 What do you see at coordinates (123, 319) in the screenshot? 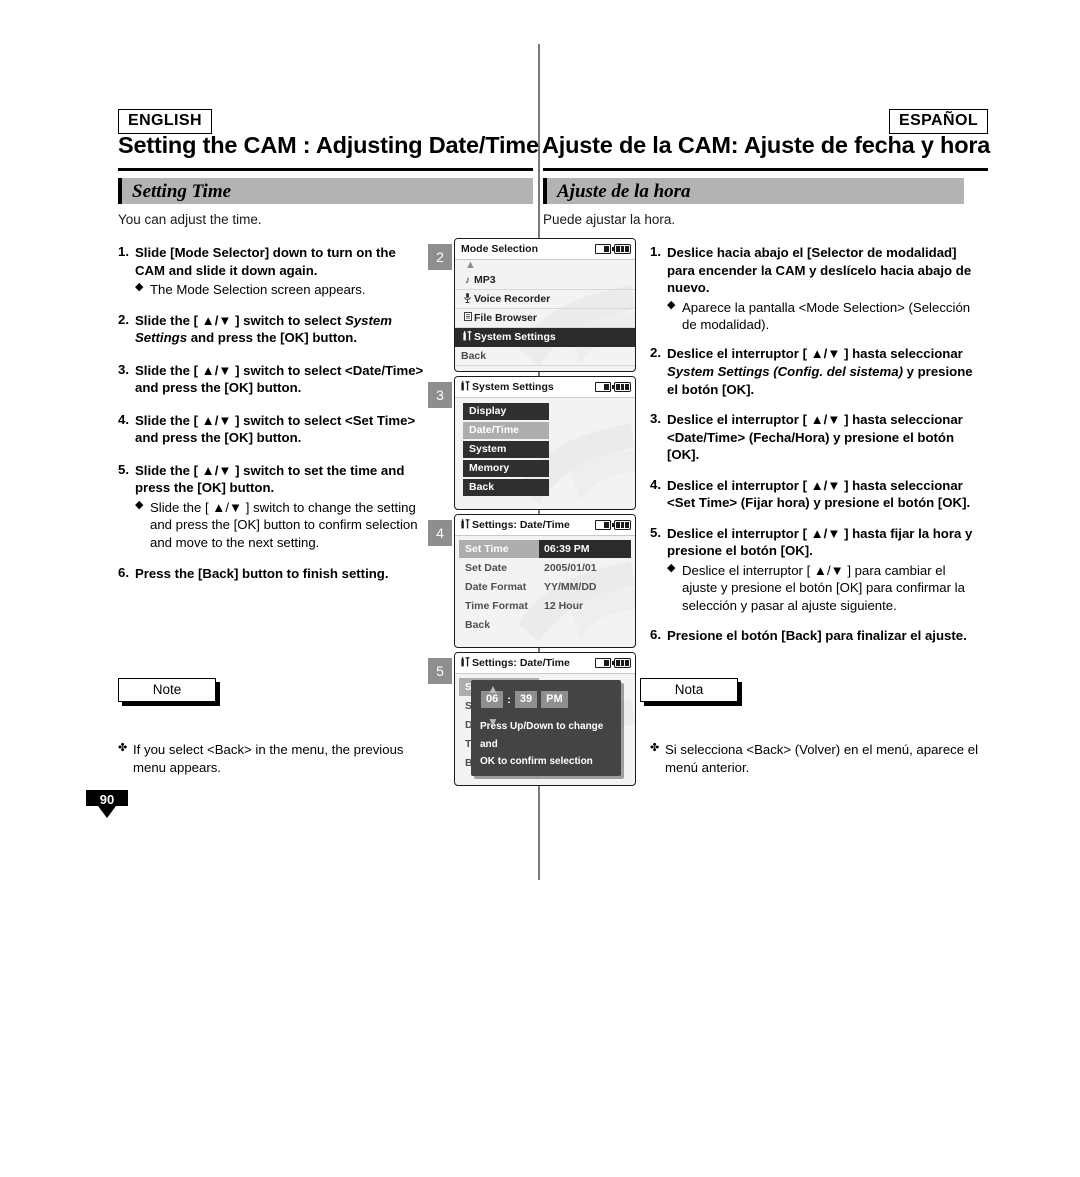
I see `step-number: 2.` at bounding box center [123, 319].